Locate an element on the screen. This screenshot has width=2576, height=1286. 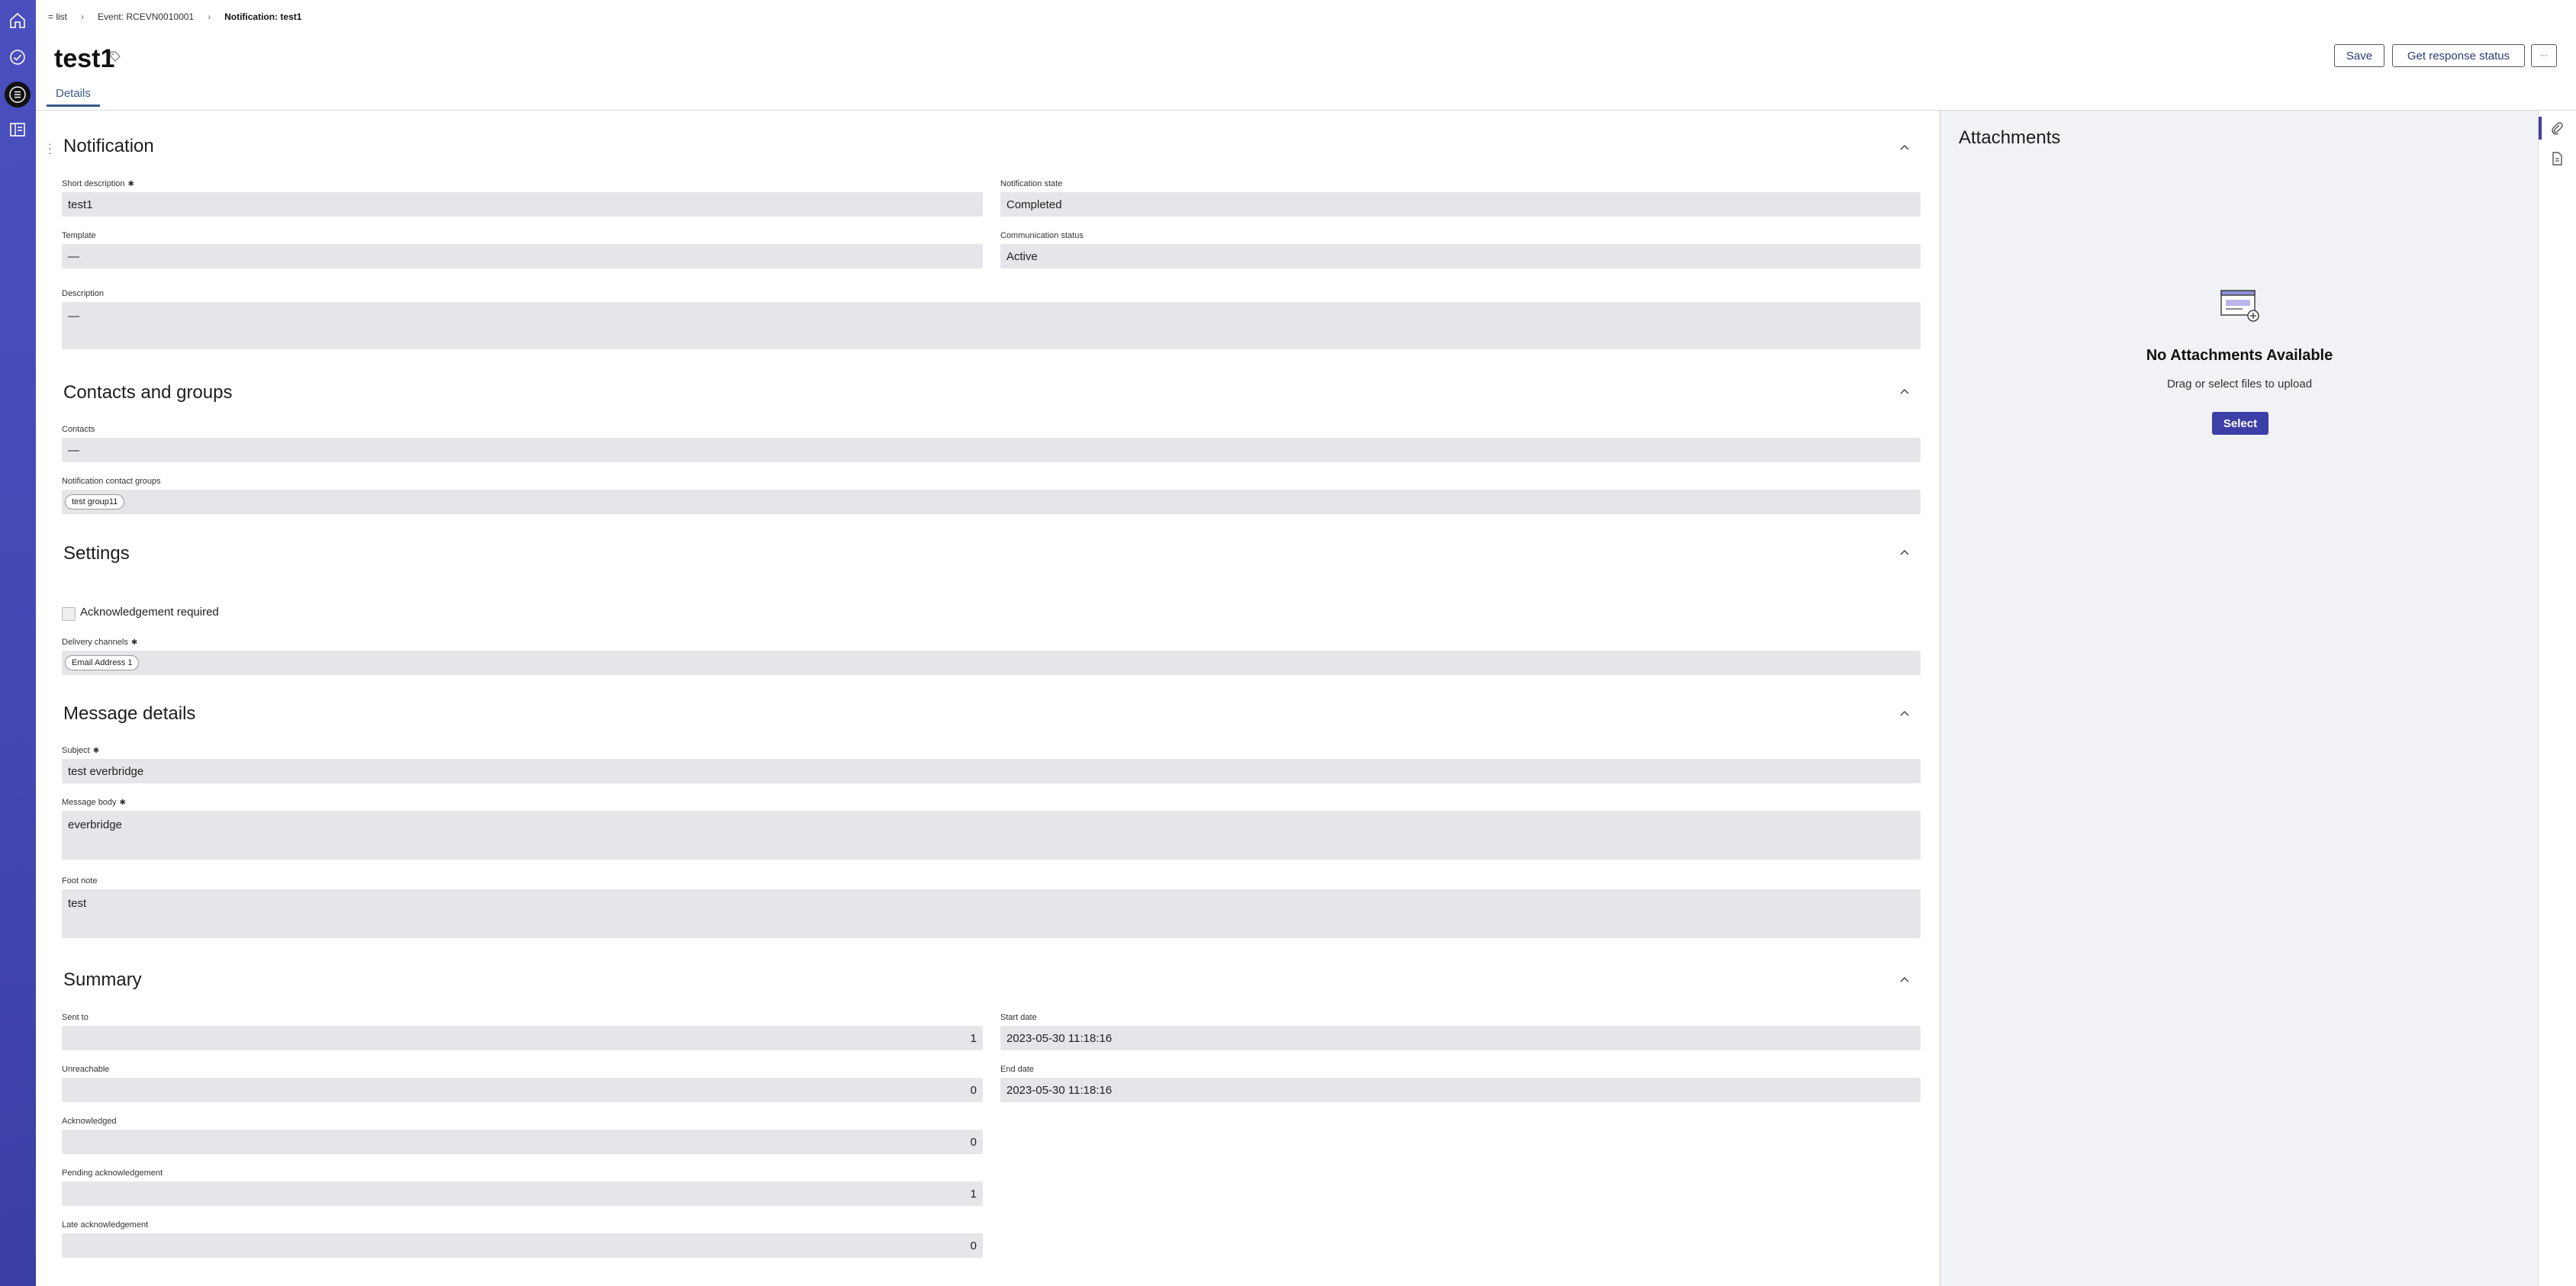
start-date-field: 2023-05-30 11:18:16 is located at coordinates (1460, 1038).